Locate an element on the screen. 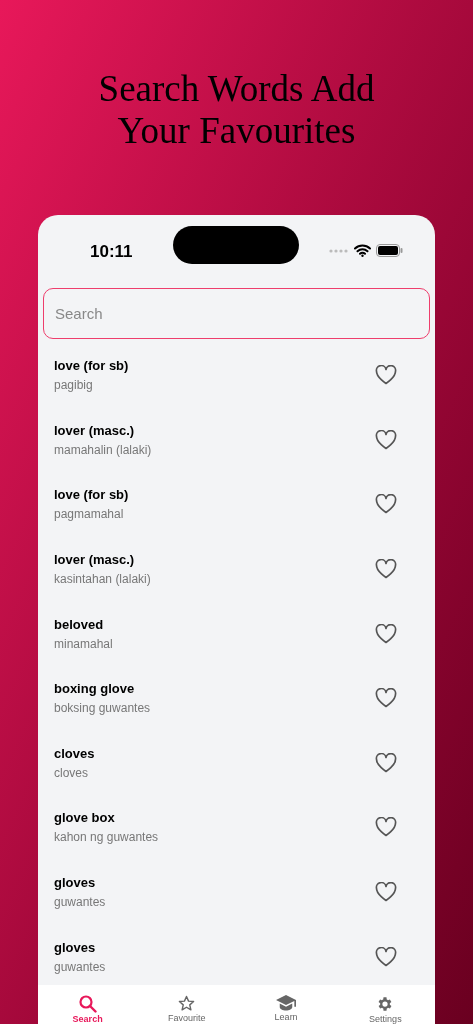 Image resolution: width=473 pixels, height=1024 pixels. word-term: cloves is located at coordinates (75, 753).